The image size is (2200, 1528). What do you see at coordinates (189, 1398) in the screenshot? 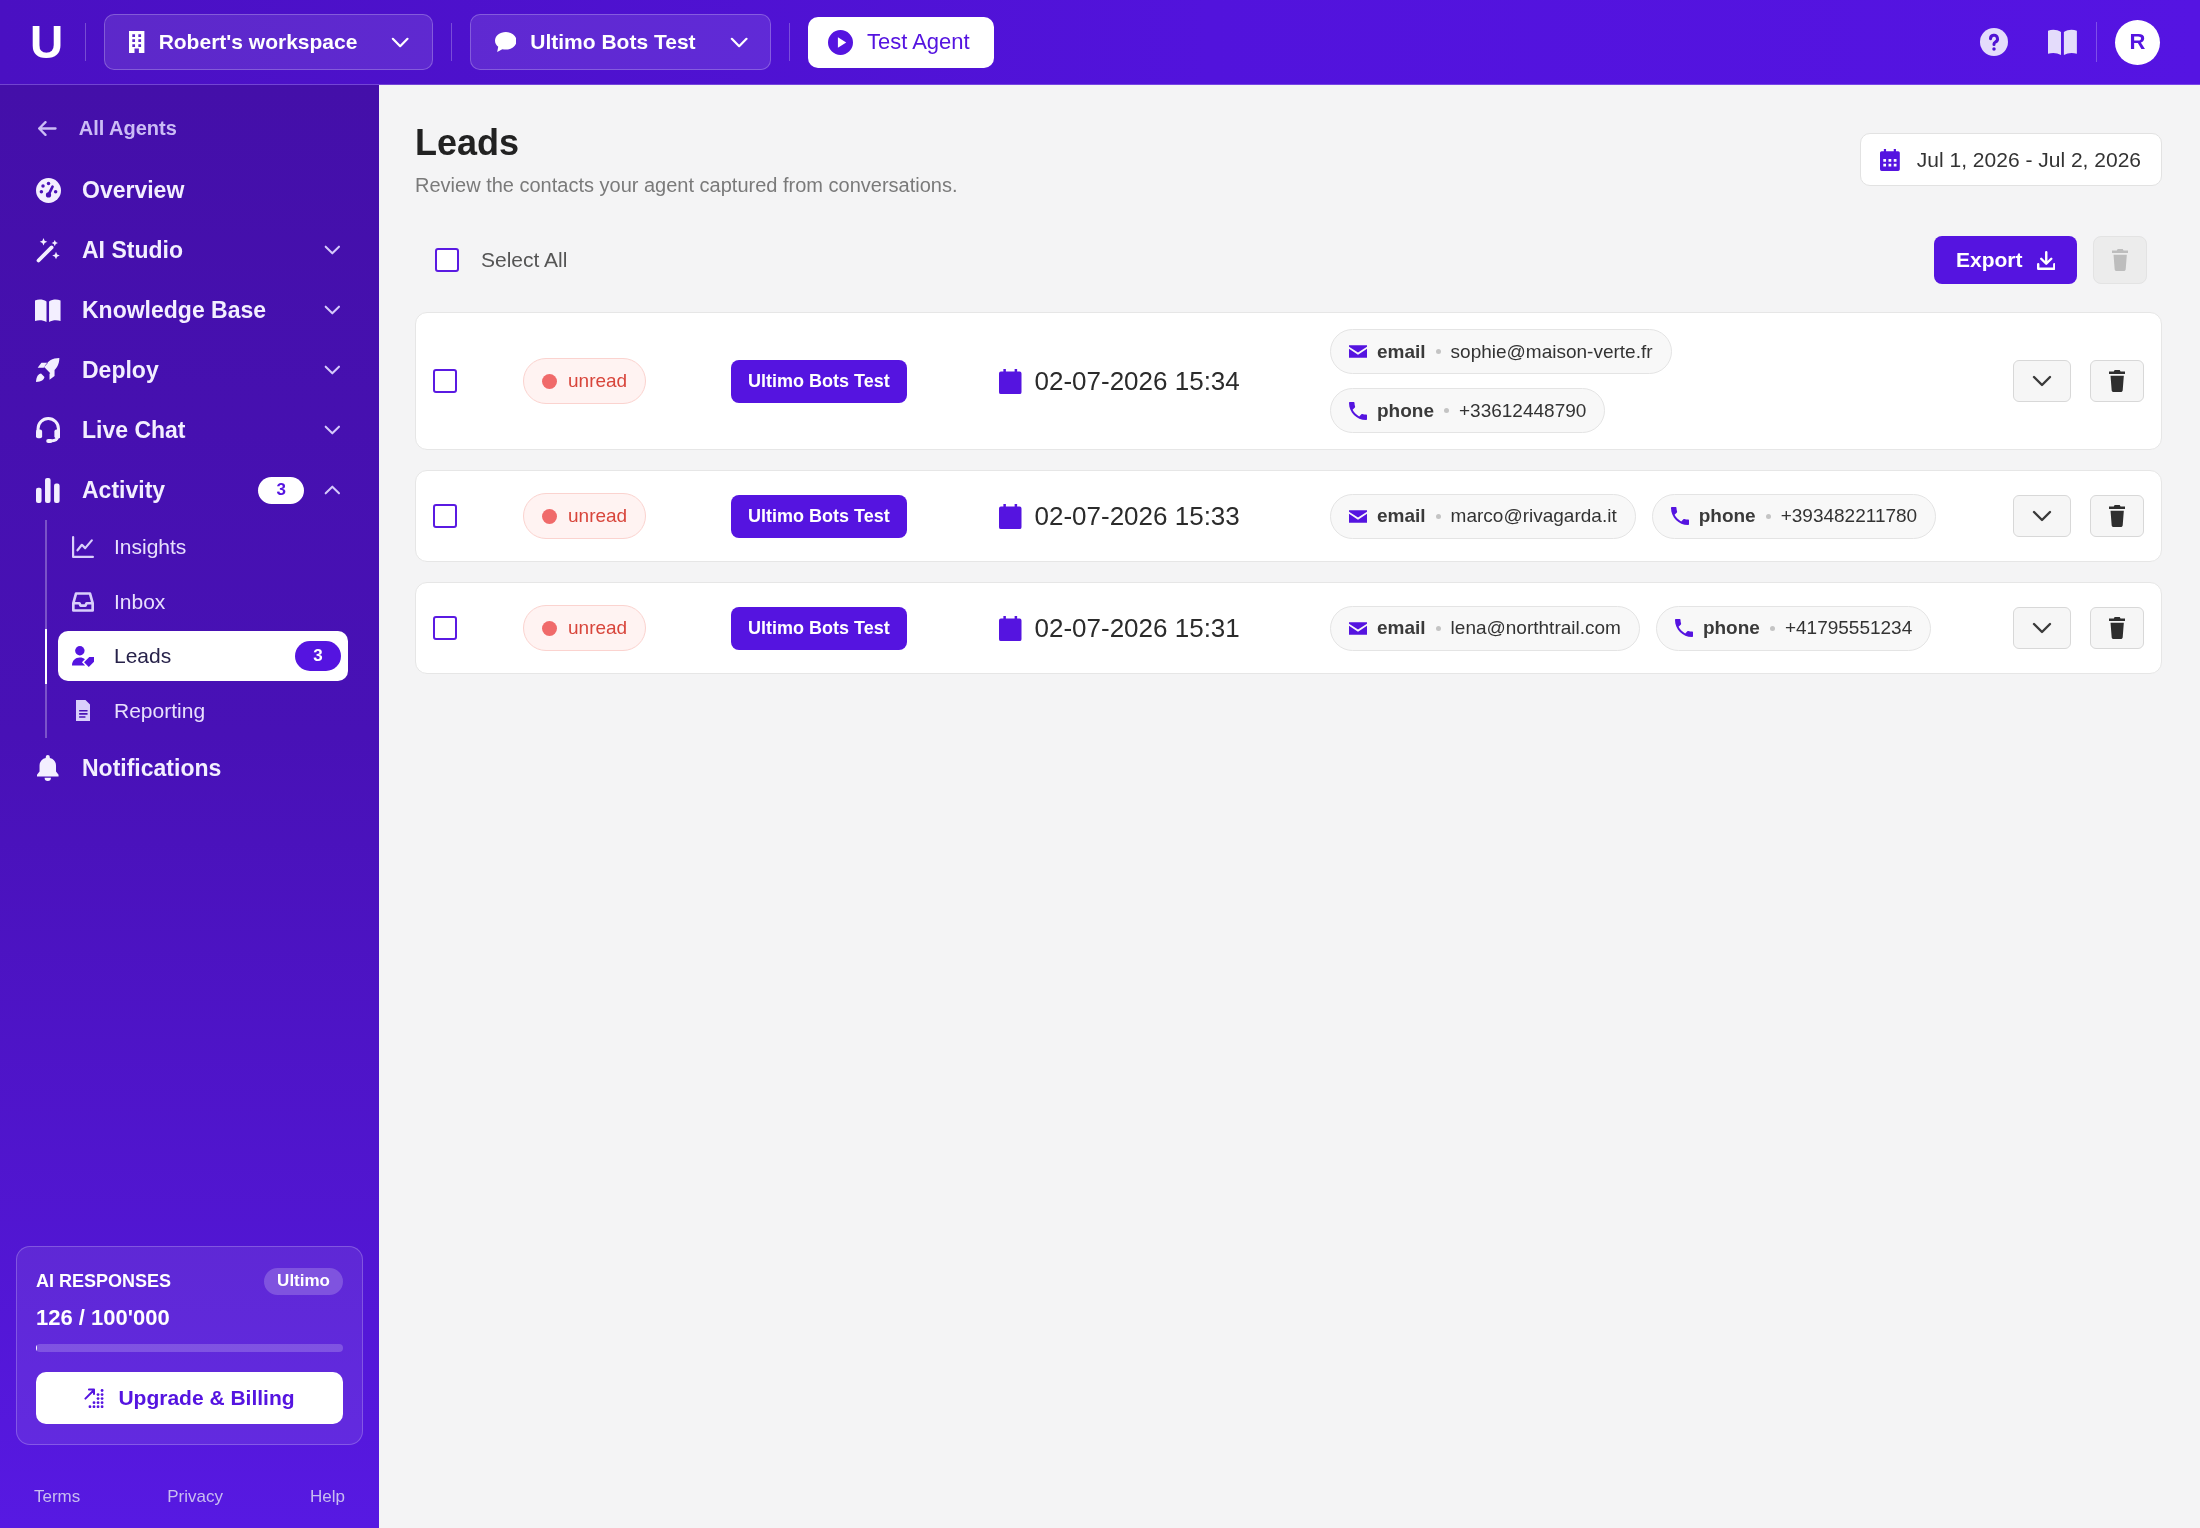
I see `upgrade-button: Upgrade & Billing` at bounding box center [189, 1398].